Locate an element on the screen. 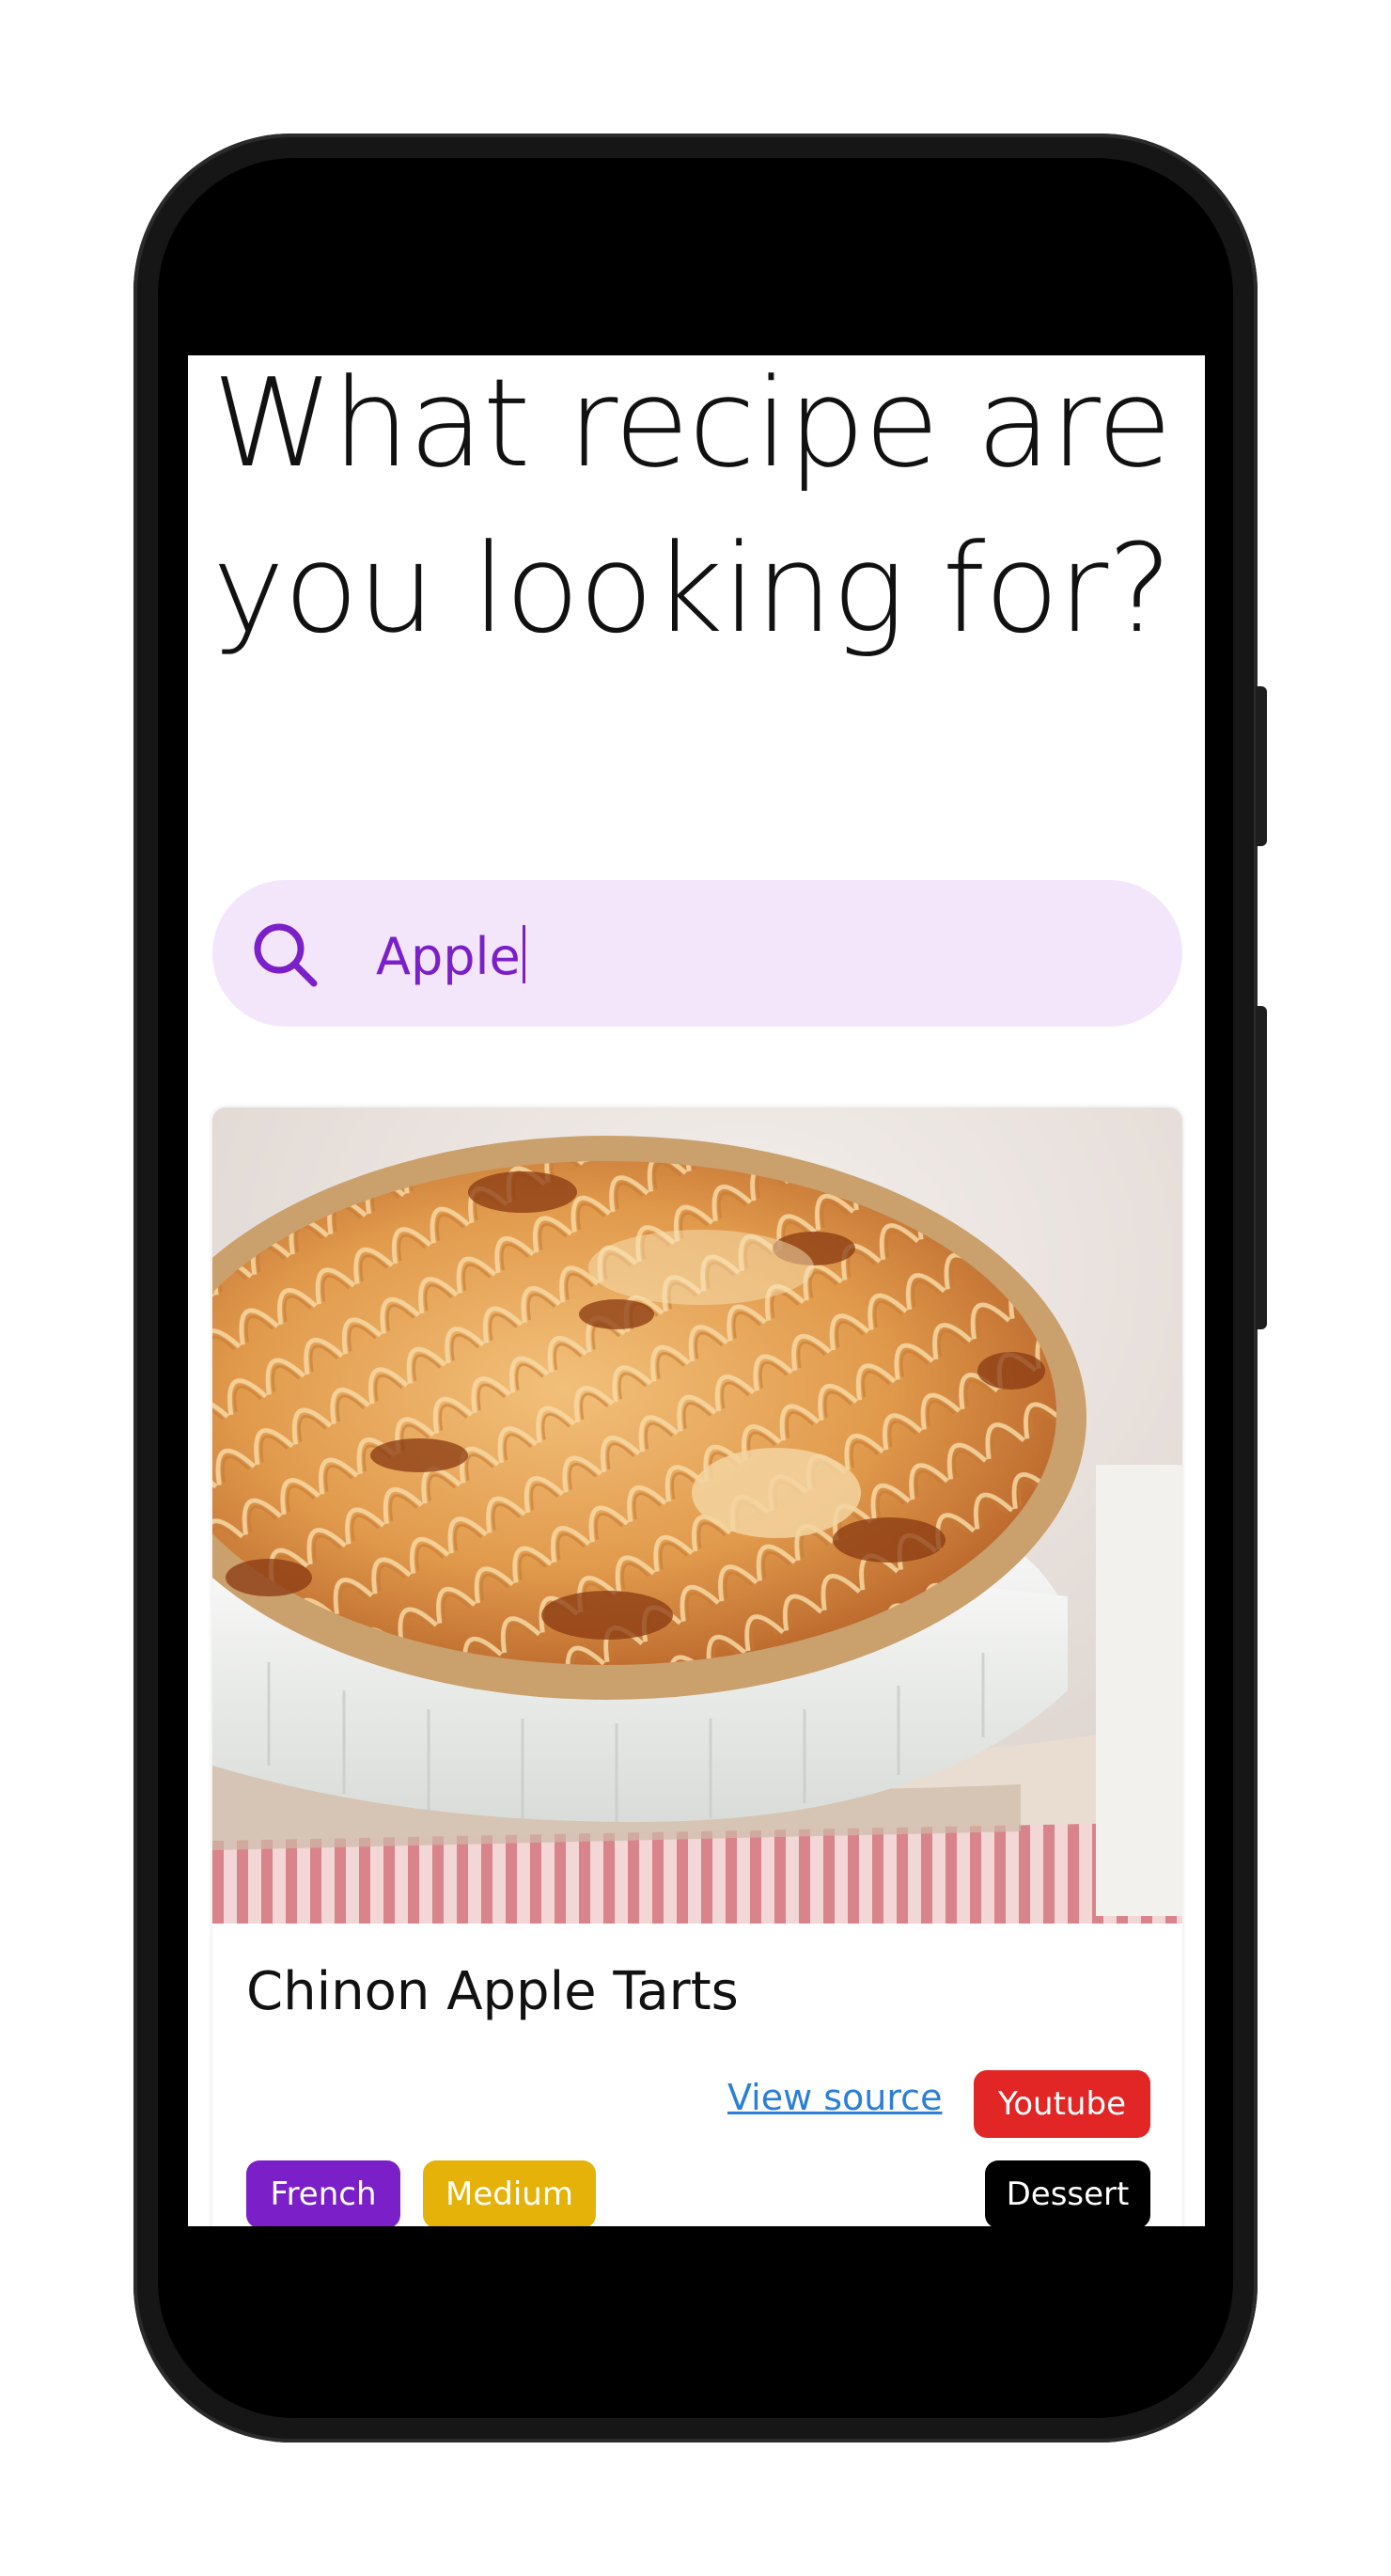  text-caret is located at coordinates (523, 954).